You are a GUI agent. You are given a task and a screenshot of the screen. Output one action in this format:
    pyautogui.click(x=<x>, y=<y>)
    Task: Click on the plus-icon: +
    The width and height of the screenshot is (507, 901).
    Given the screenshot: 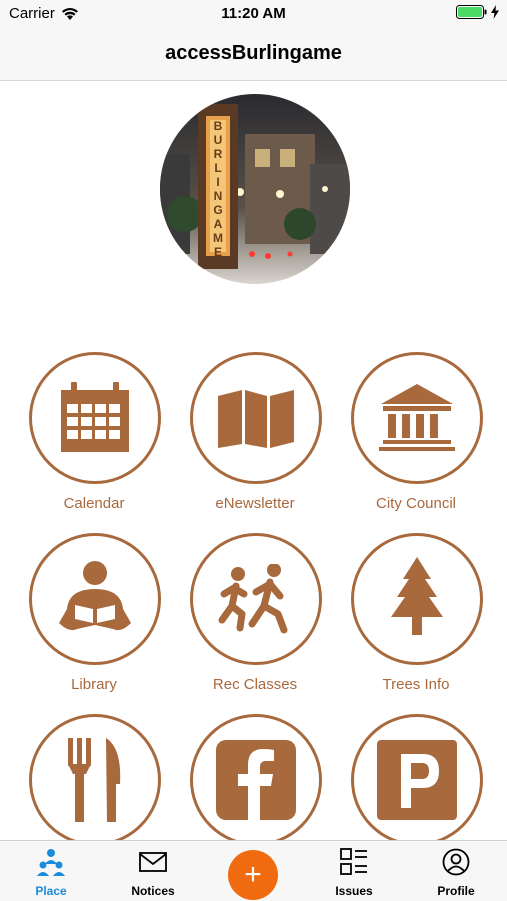 What is the action you would take?
    pyautogui.click(x=253, y=874)
    